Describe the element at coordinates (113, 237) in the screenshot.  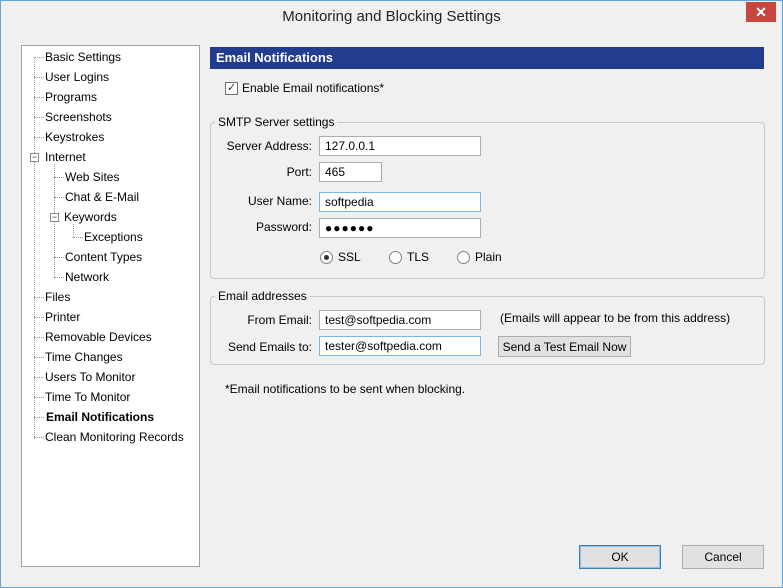
I see `tree-item-exceptions: Exceptions` at that location.